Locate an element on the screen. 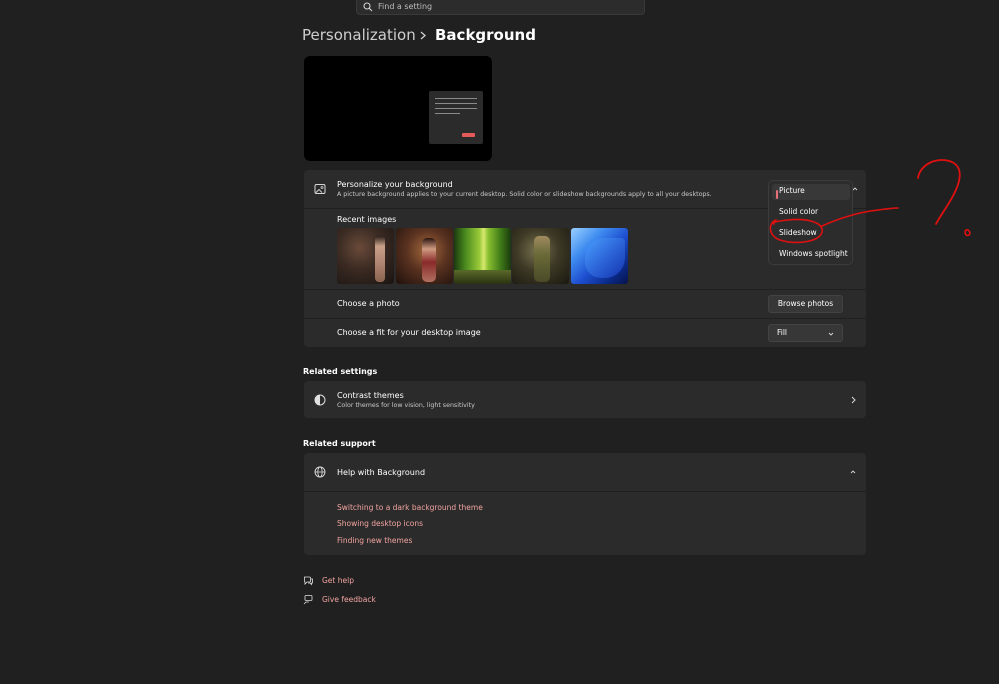 The image size is (999, 684). choose-fit-label: Choose a fit for your desktop image is located at coordinates (409, 332).